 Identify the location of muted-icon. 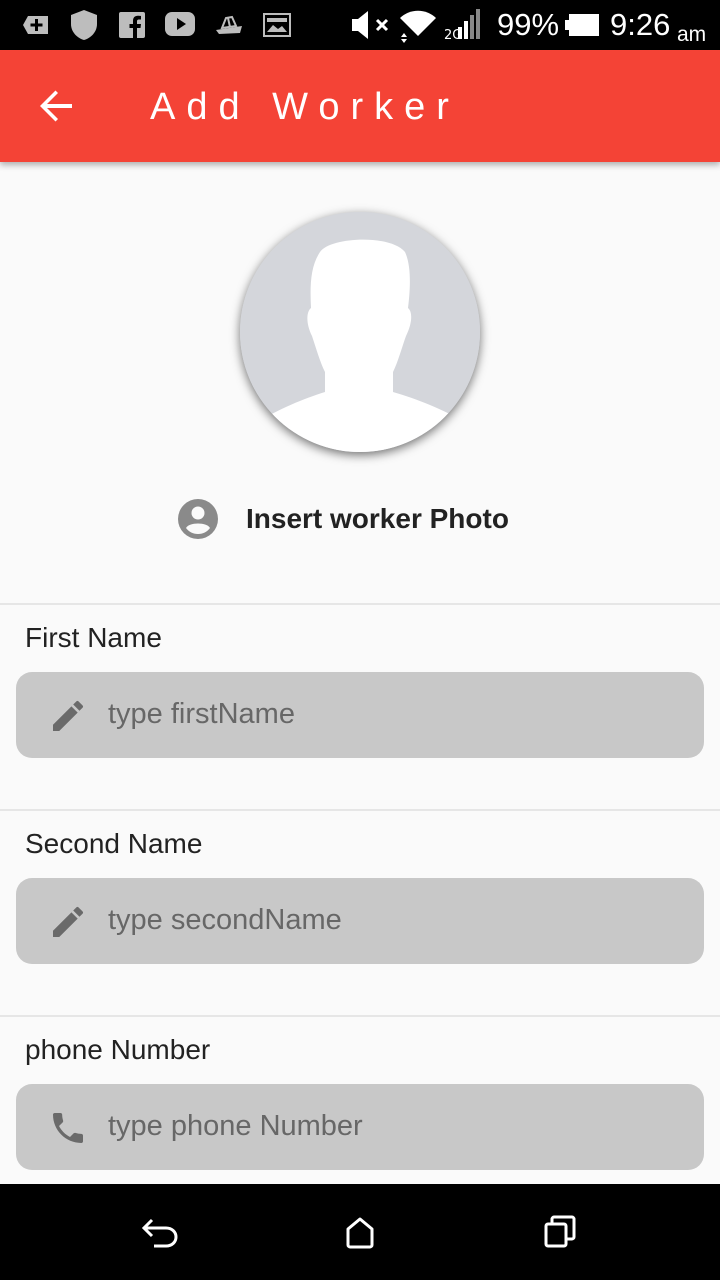
(370, 25).